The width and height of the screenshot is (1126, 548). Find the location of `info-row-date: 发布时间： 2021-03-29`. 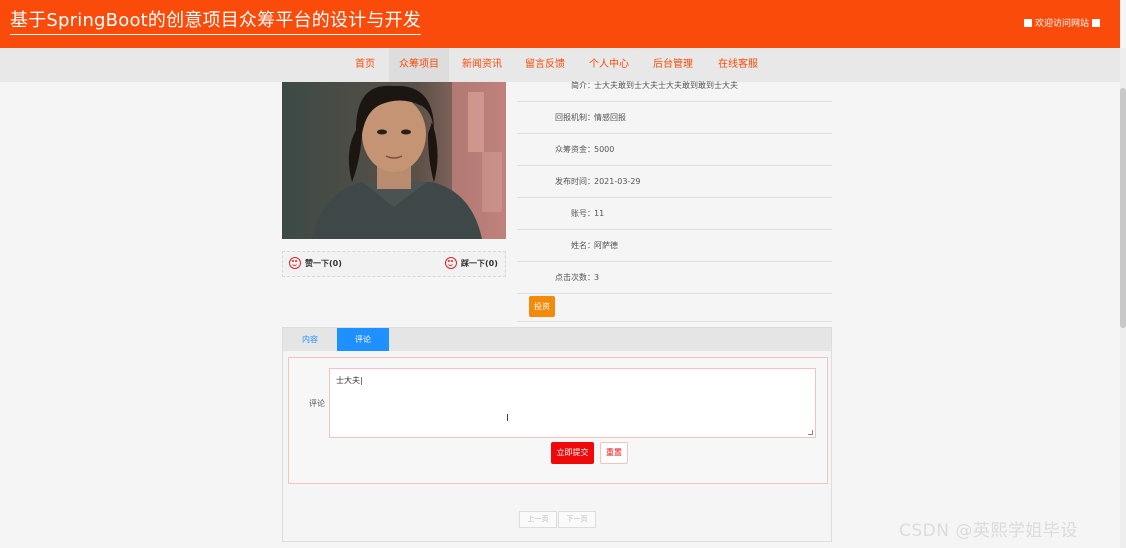

info-row-date: 发布时间： 2021-03-29 is located at coordinates (674, 182).